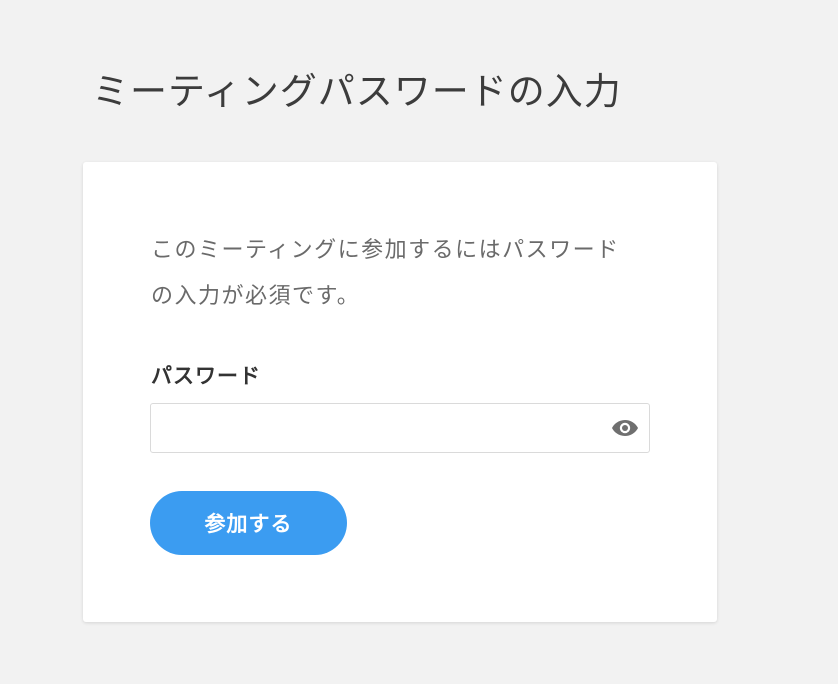 This screenshot has height=684, width=838. I want to click on join-button: 参加する, so click(248, 523).